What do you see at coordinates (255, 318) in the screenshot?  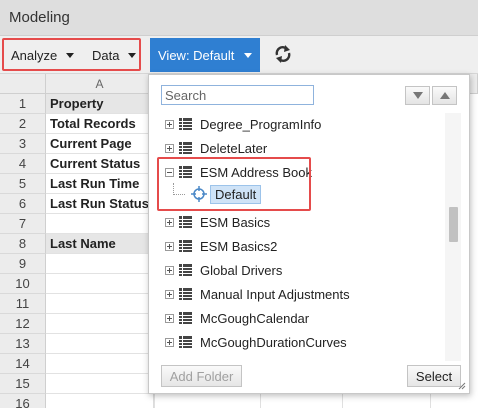 I see `tree-node-label: McGoughCalendar` at bounding box center [255, 318].